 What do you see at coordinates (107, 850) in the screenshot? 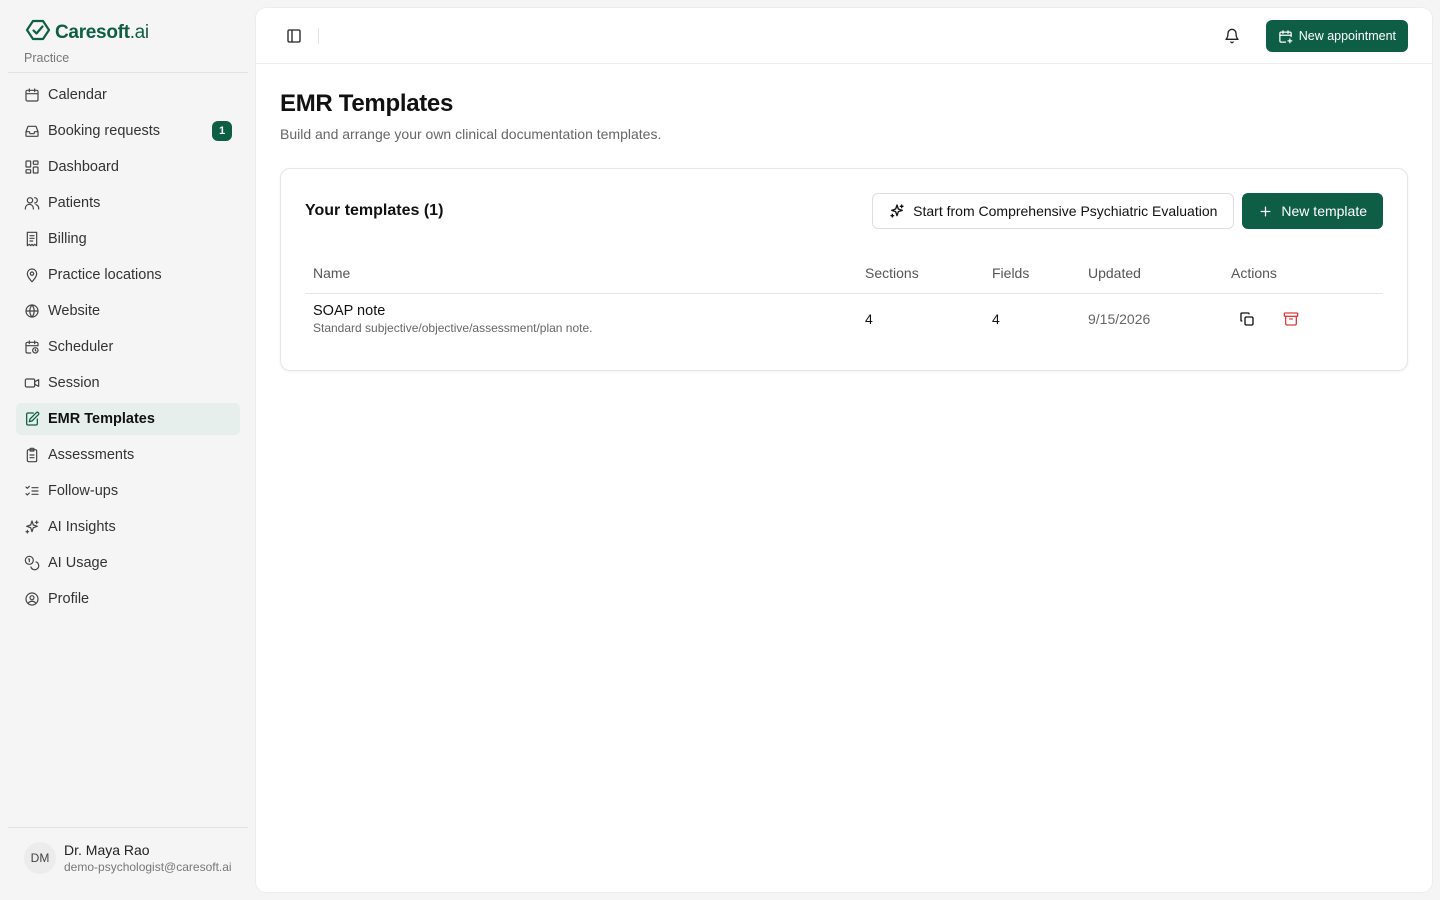
I see `user-name: Dr. Maya Rao` at bounding box center [107, 850].